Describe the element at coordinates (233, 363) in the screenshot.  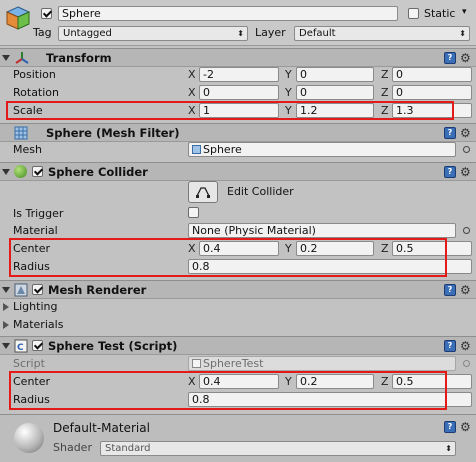
I see `script-value: SphereTest` at that location.